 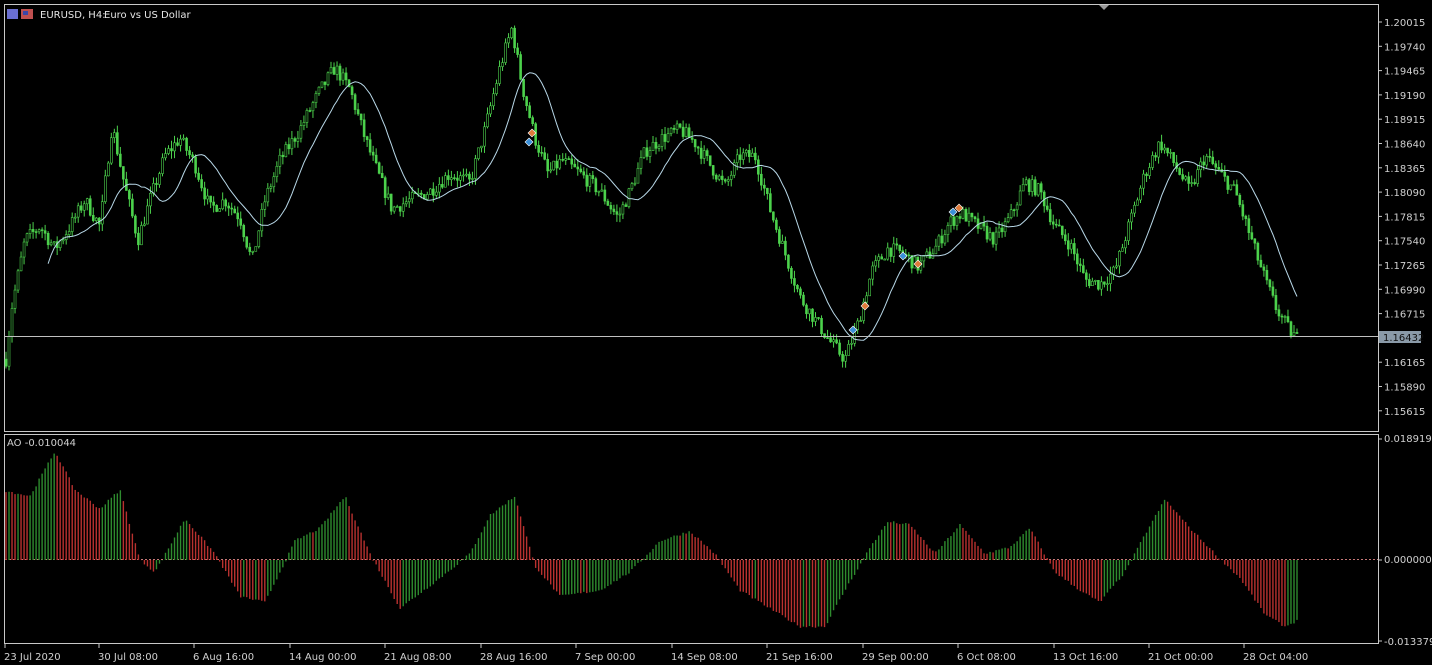 What do you see at coordinates (1404, 266) in the screenshot?
I see `price-tick-label: 1.17265` at bounding box center [1404, 266].